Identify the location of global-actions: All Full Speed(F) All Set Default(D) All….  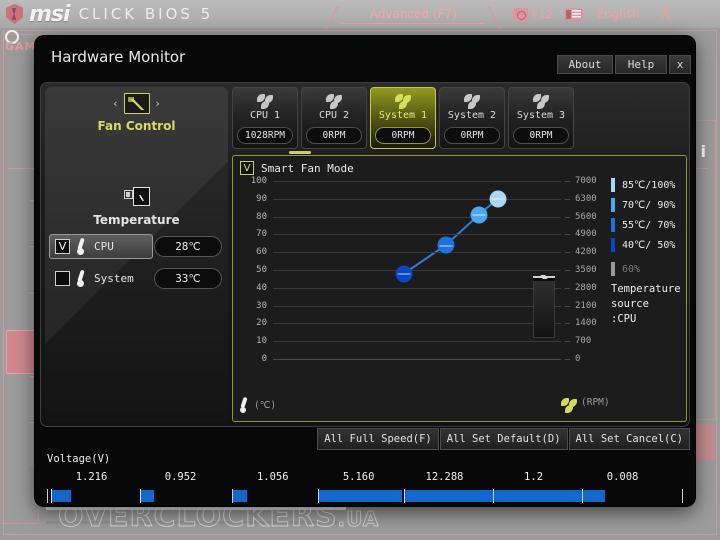
(503, 439).